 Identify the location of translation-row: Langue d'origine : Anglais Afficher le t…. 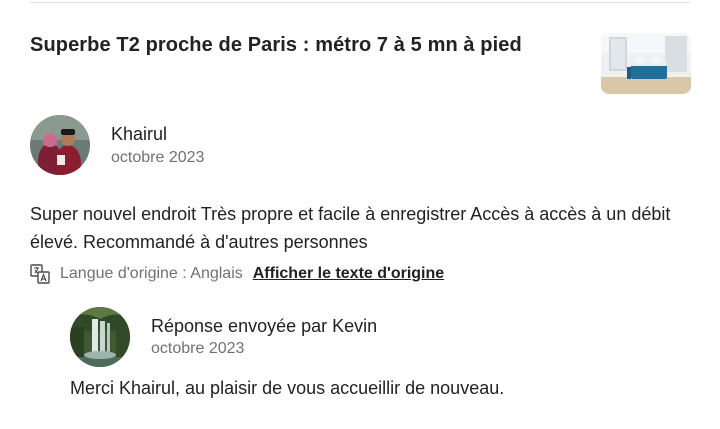
(237, 274).